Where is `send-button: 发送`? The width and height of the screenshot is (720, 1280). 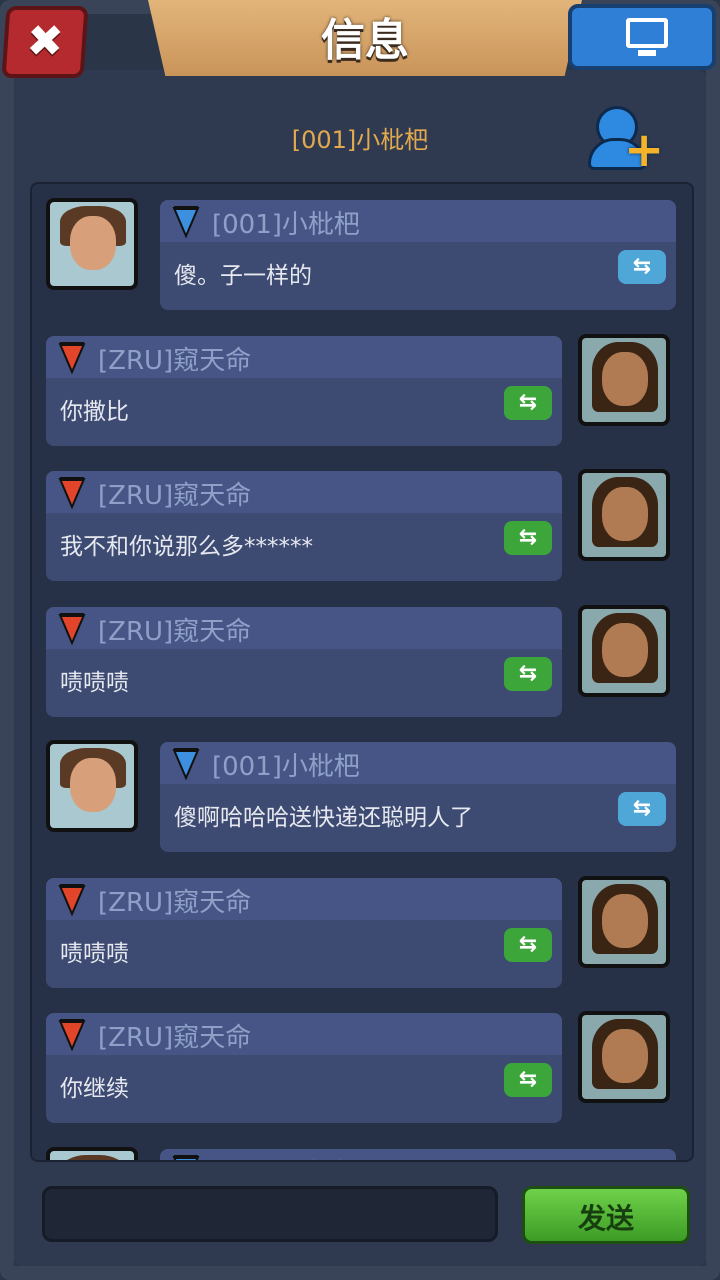 send-button: 发送 is located at coordinates (606, 1215).